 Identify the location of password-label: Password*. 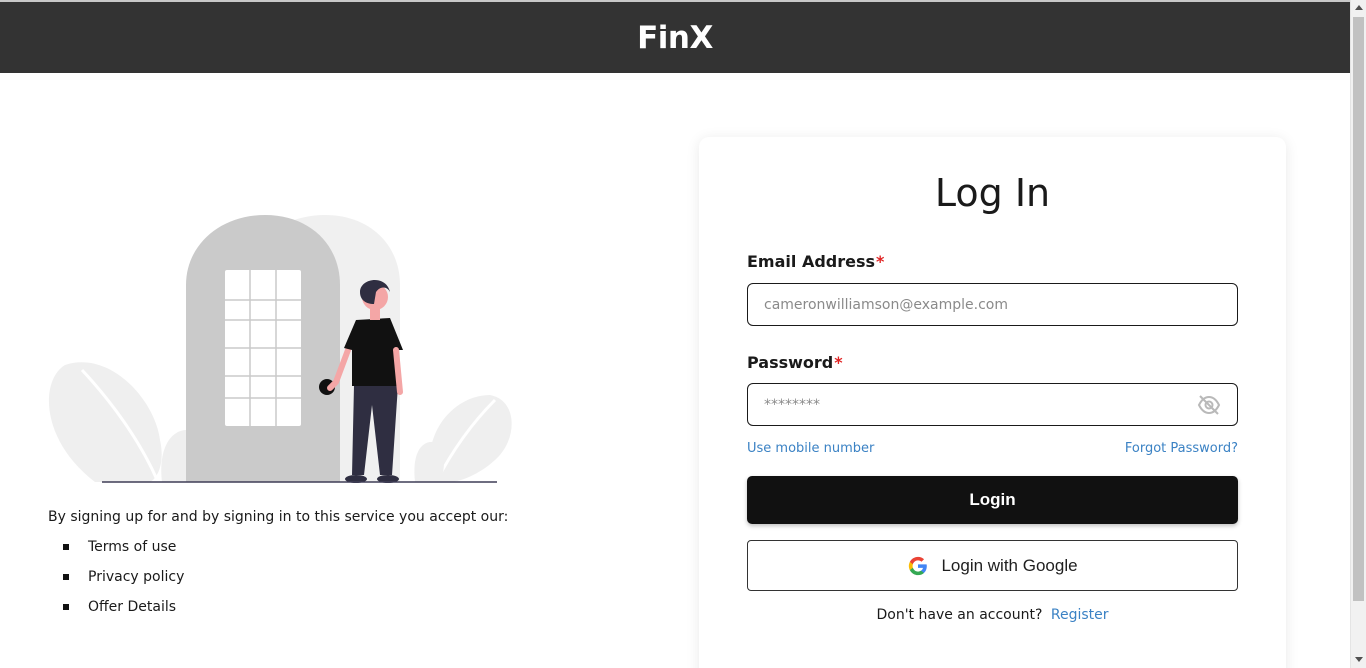
(795, 362).